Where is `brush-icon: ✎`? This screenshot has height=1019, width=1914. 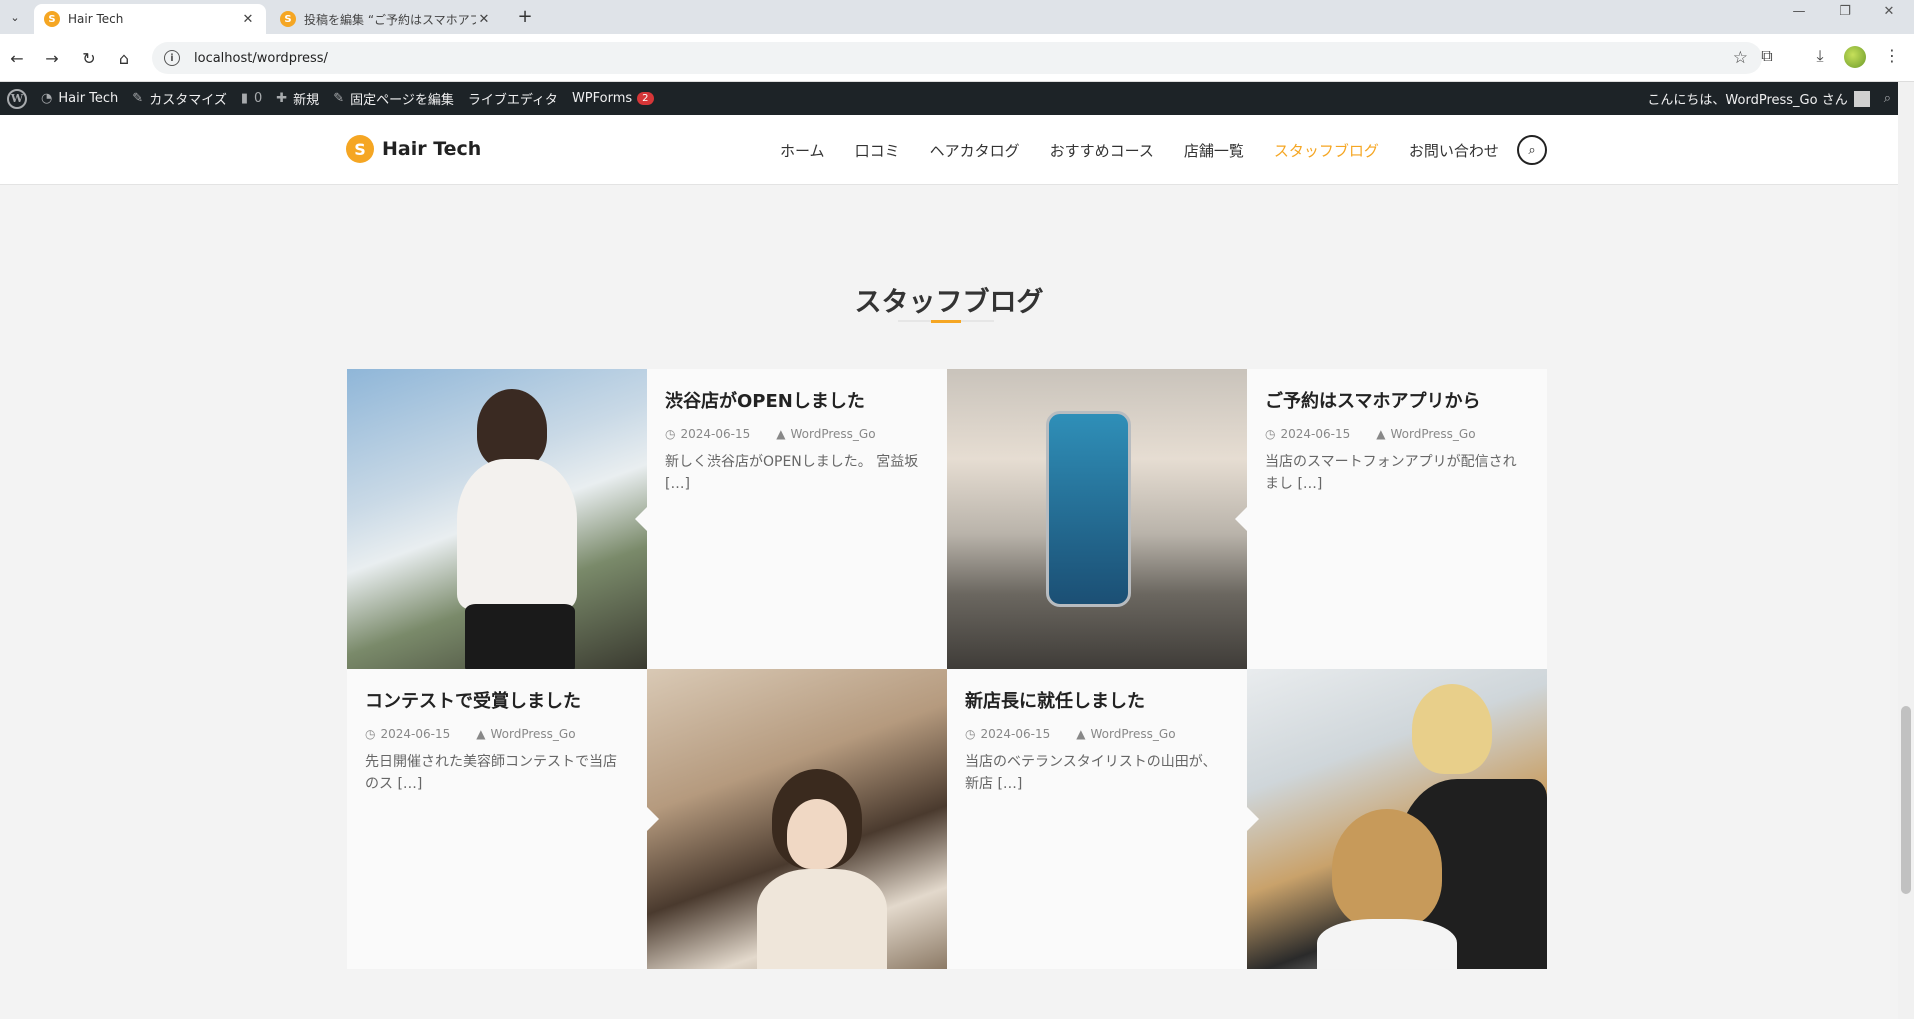
brush-icon: ✎ is located at coordinates (138, 98).